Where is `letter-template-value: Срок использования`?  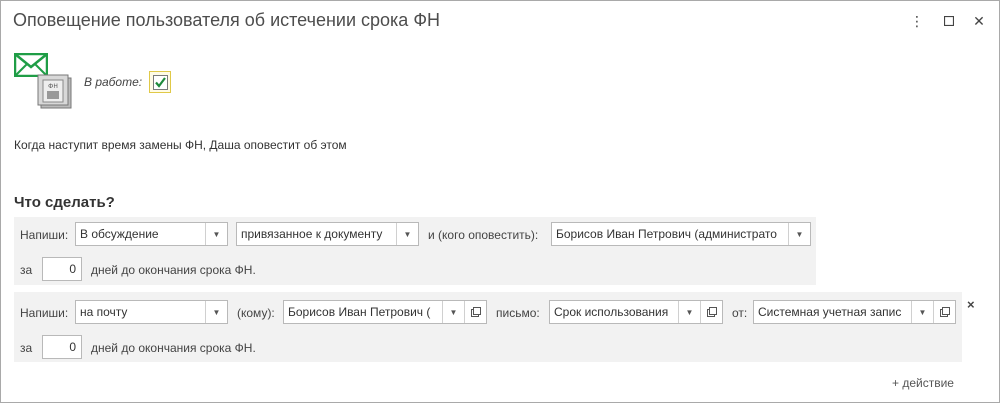 letter-template-value: Срок использования is located at coordinates (611, 312).